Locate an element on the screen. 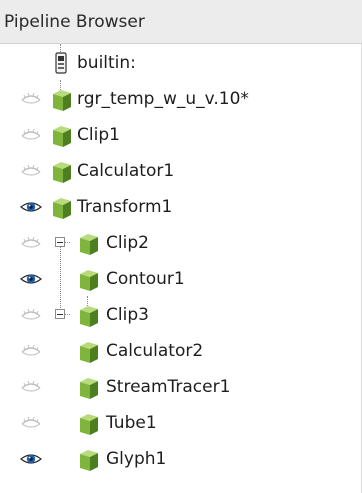 This screenshot has width=362, height=493. tree-item-label: Clip1 is located at coordinates (98, 135).